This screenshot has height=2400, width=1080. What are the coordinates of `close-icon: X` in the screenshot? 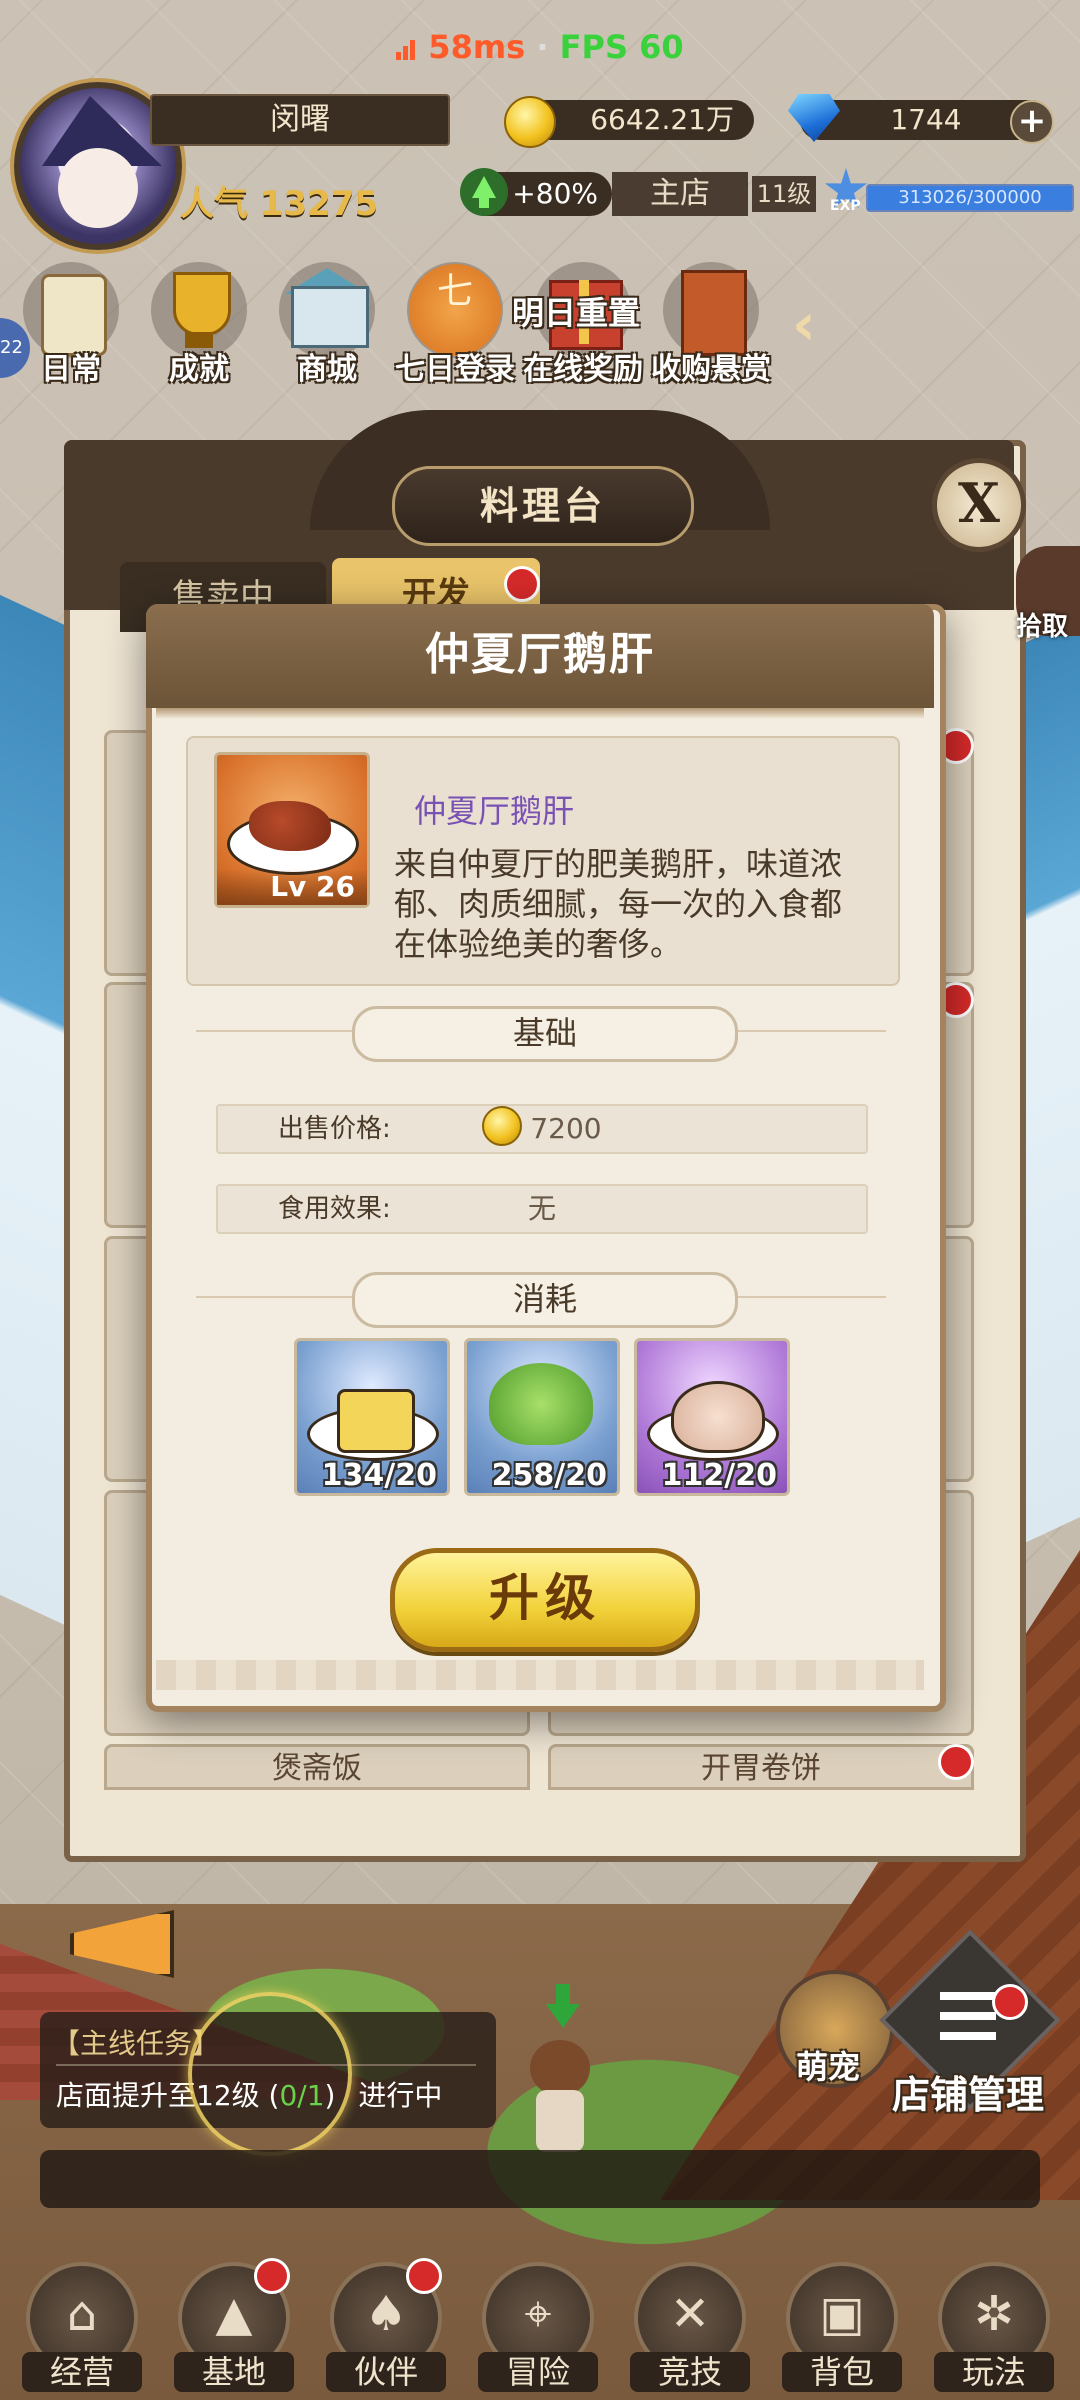 It's located at (979, 505).